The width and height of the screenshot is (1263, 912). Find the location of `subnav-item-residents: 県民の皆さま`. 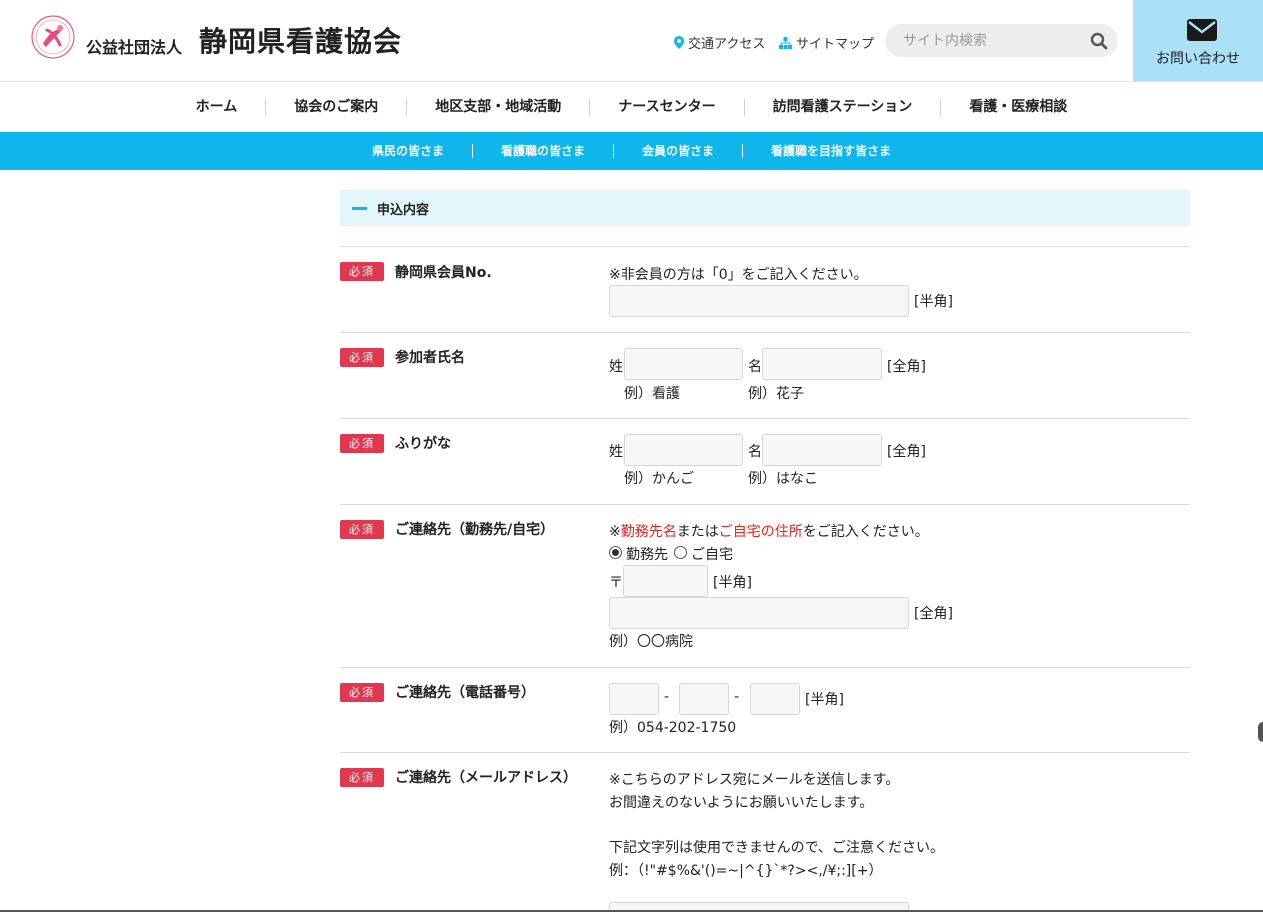

subnav-item-residents: 県民の皆さま is located at coordinates (408, 151).